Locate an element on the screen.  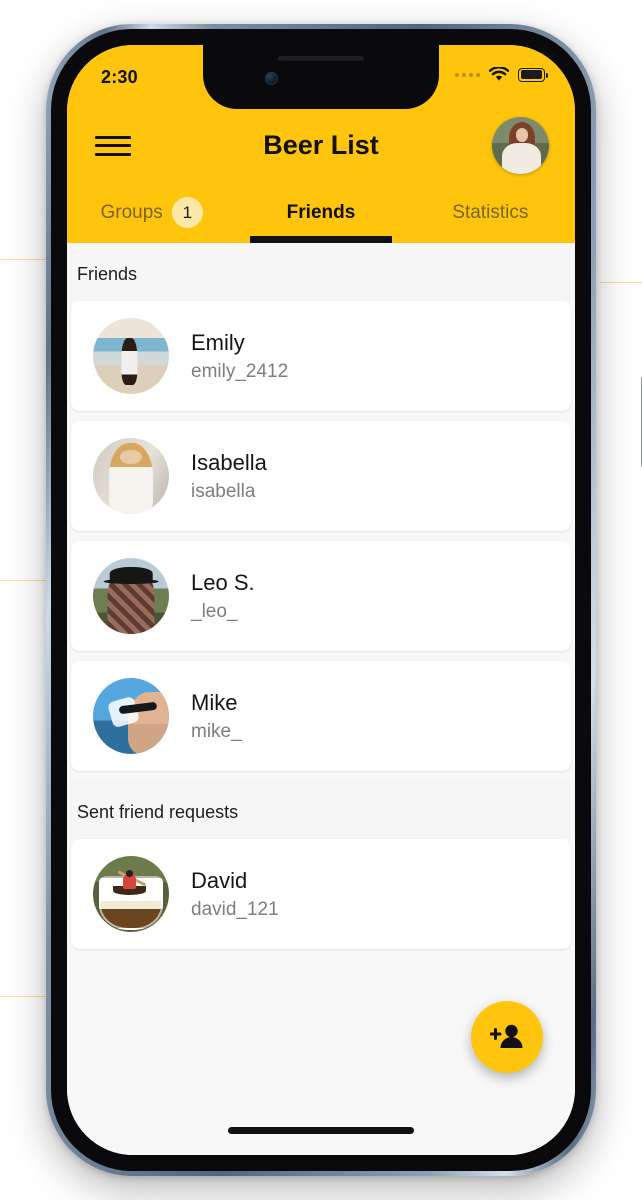
notch is located at coordinates (321, 77).